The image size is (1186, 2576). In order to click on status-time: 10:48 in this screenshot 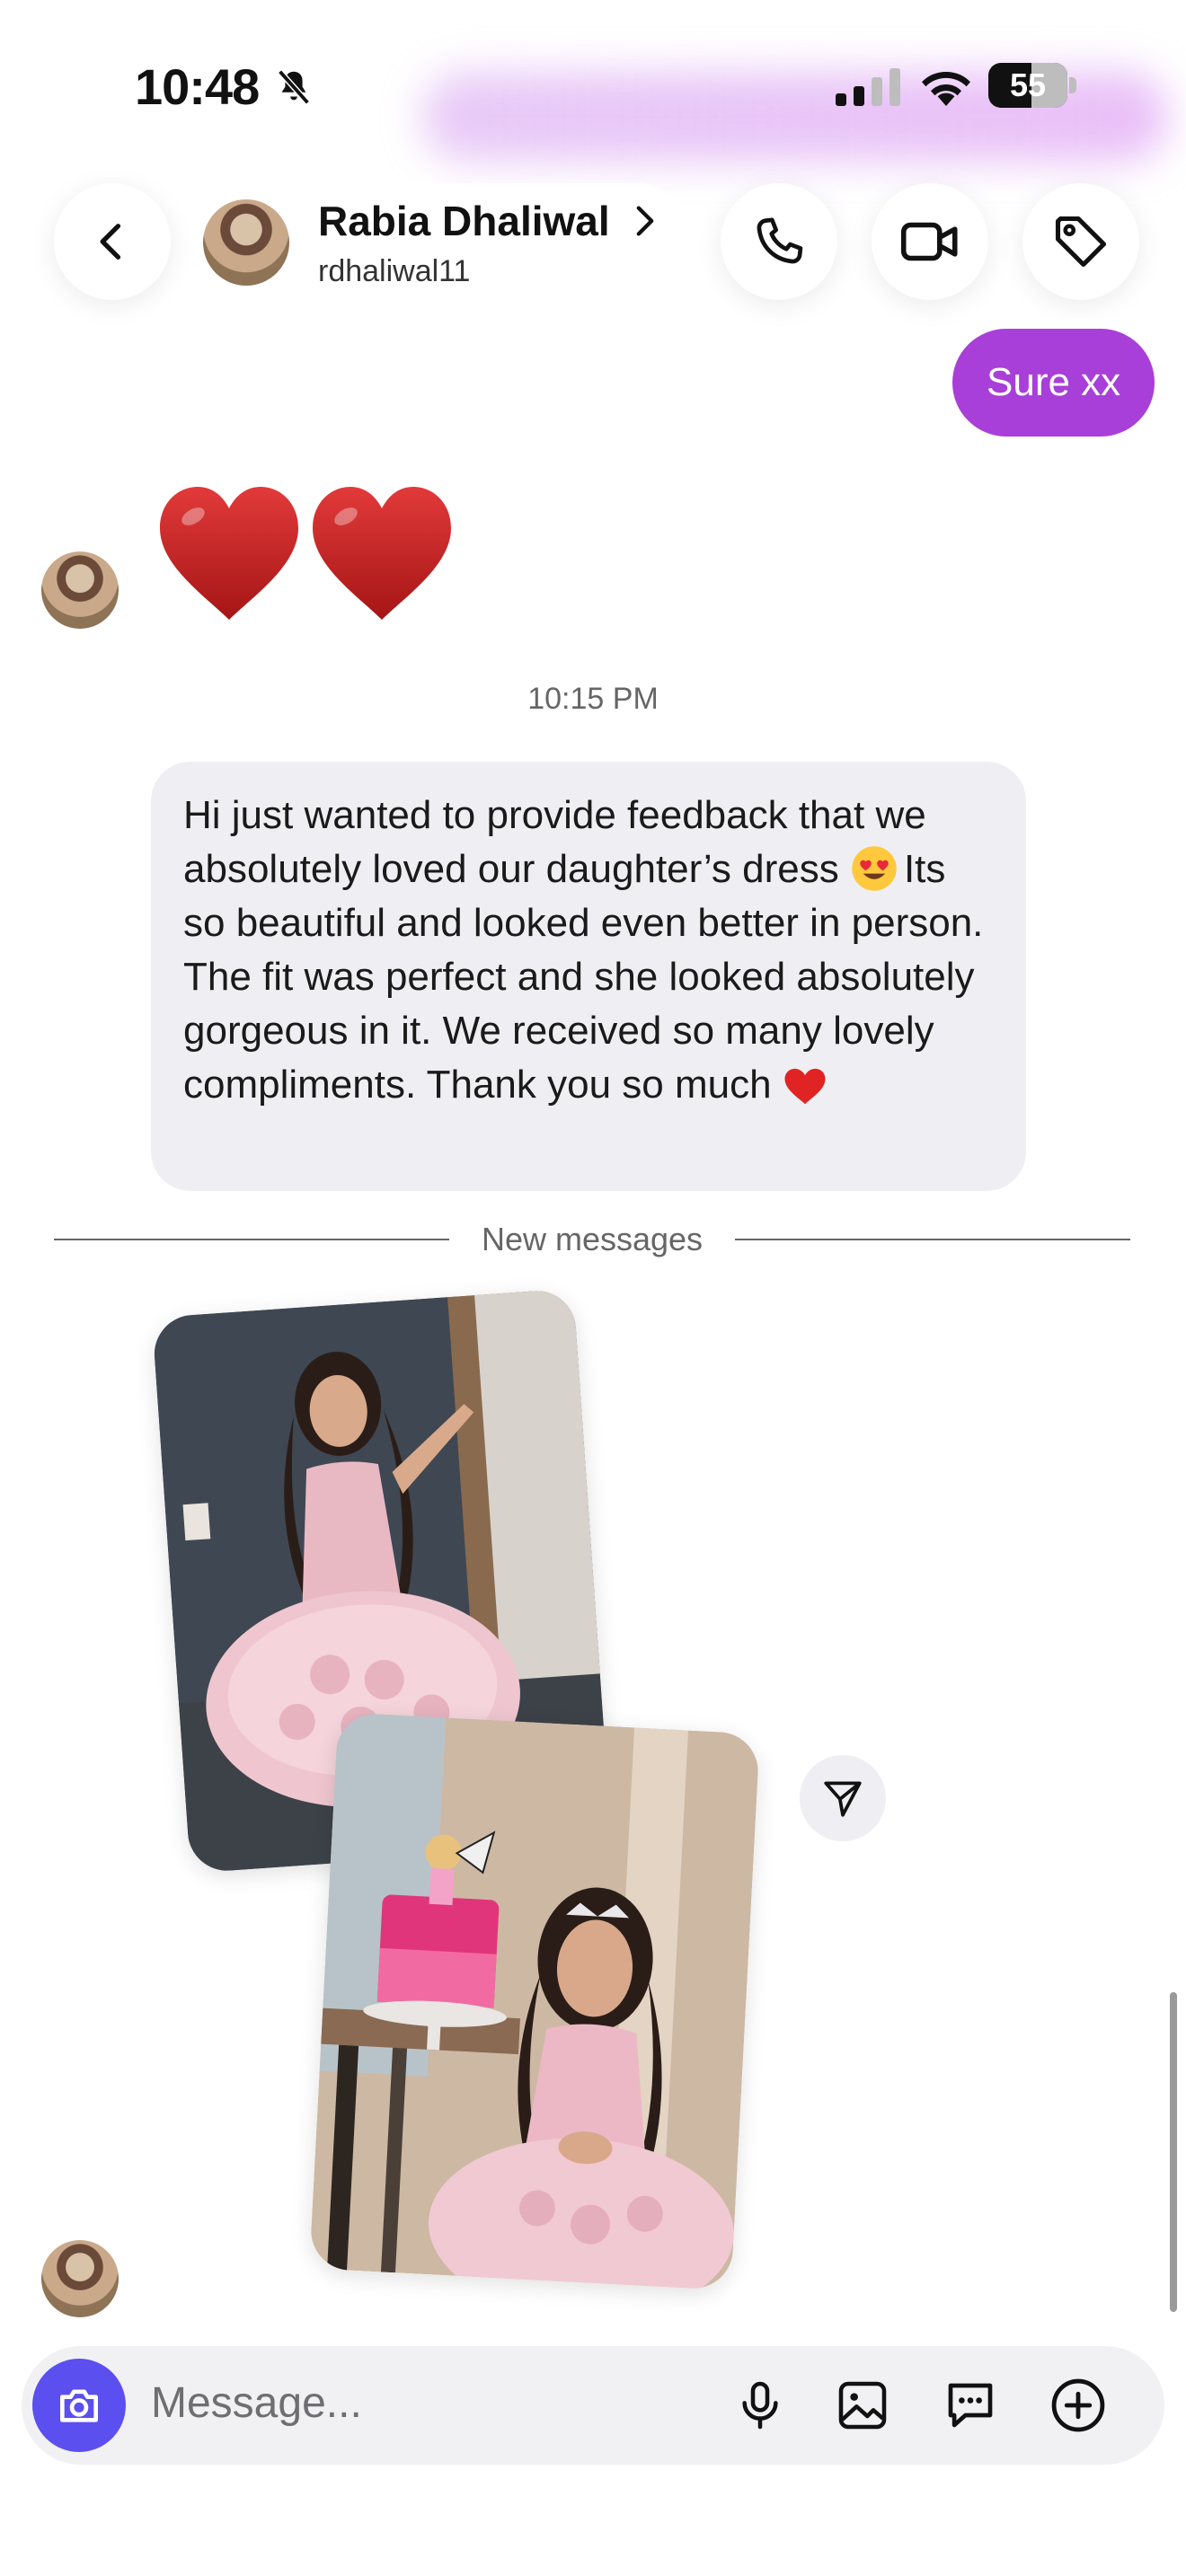, I will do `click(197, 86)`.